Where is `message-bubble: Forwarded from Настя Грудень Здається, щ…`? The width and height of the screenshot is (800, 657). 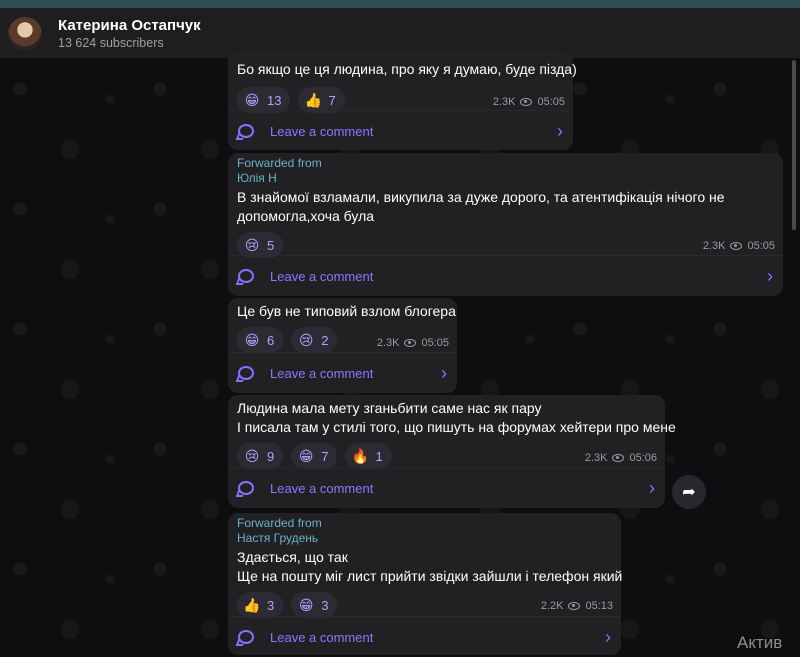 message-bubble: Forwarded from Настя Грудень Здається, щ… is located at coordinates (425, 585).